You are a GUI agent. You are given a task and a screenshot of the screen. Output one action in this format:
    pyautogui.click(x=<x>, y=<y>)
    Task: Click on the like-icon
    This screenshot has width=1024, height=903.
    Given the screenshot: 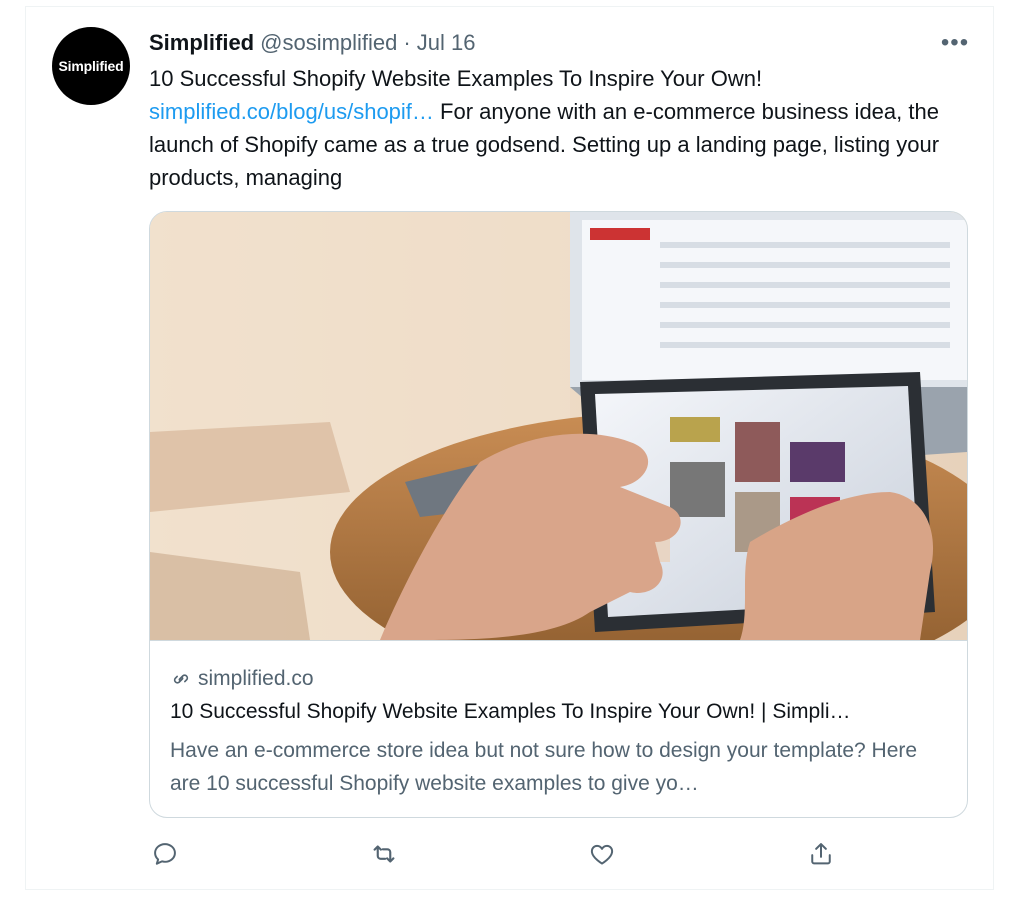 What is the action you would take?
    pyautogui.click(x=602, y=854)
    